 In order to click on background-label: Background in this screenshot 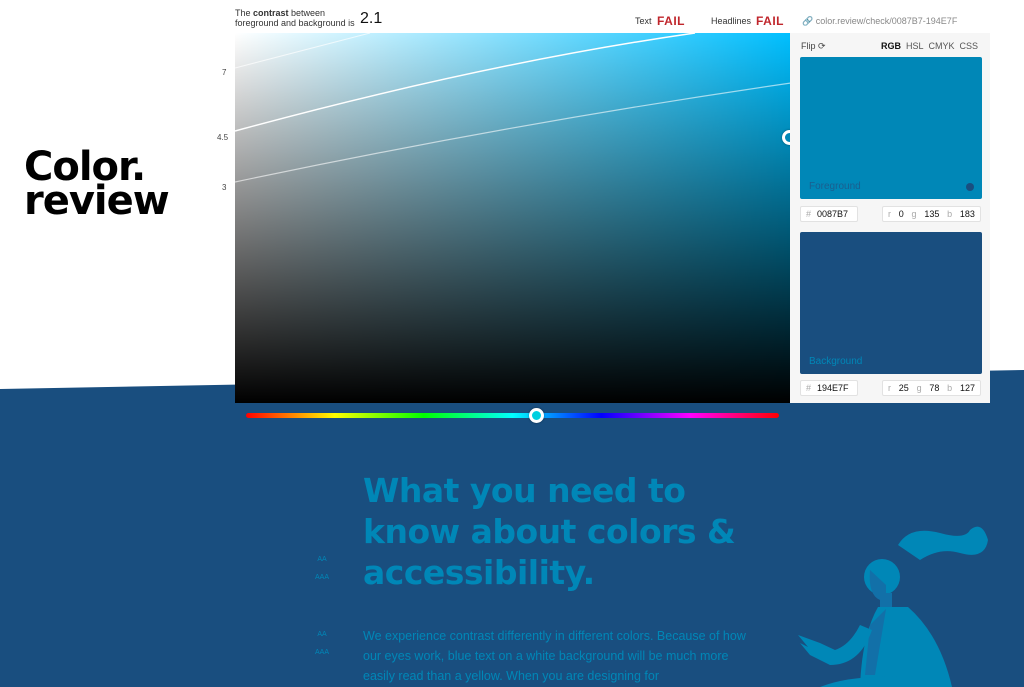, I will do `click(836, 361)`.